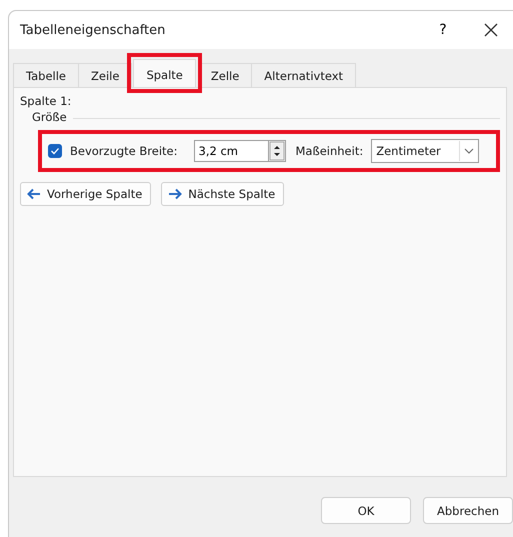 The height and width of the screenshot is (537, 513). I want to click on help-button: ?, so click(443, 30).